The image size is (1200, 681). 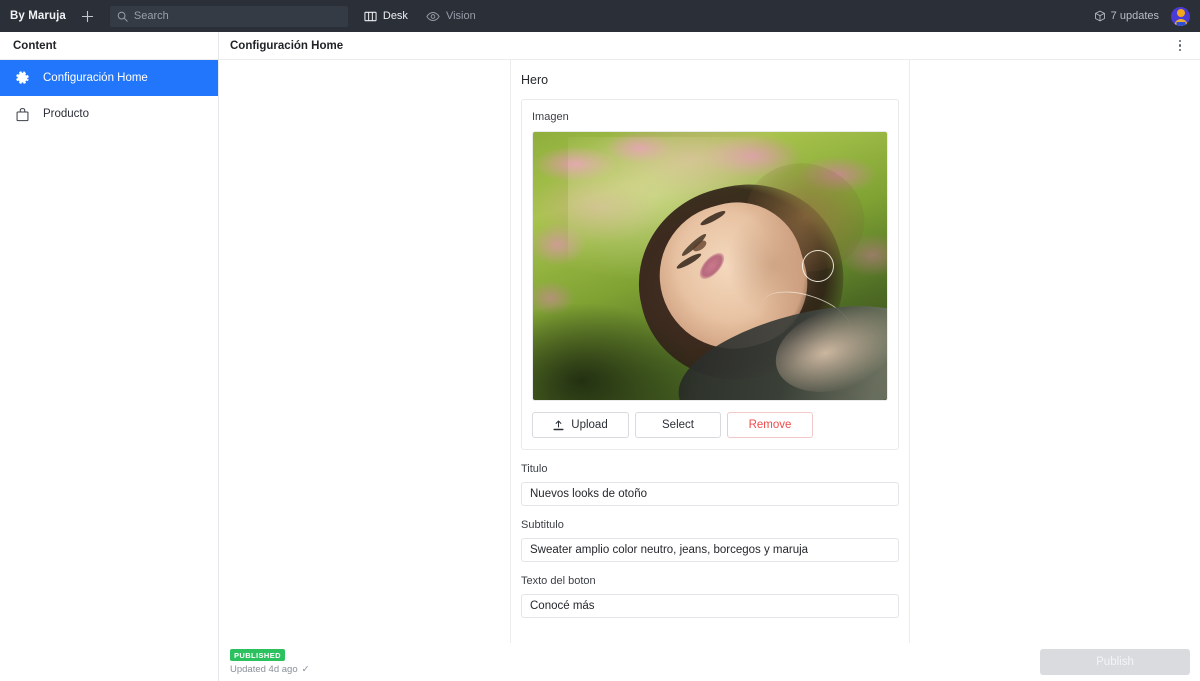 I want to click on upload-button: Upload, so click(x=580, y=425).